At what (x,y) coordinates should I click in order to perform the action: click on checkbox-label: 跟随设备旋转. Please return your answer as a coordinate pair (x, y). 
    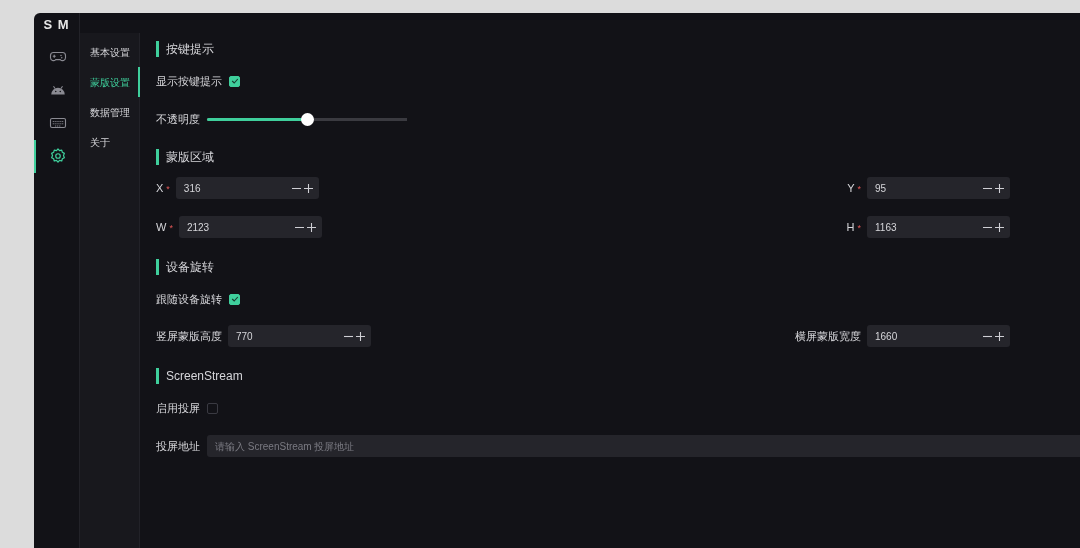
    Looking at the image, I should click on (189, 299).